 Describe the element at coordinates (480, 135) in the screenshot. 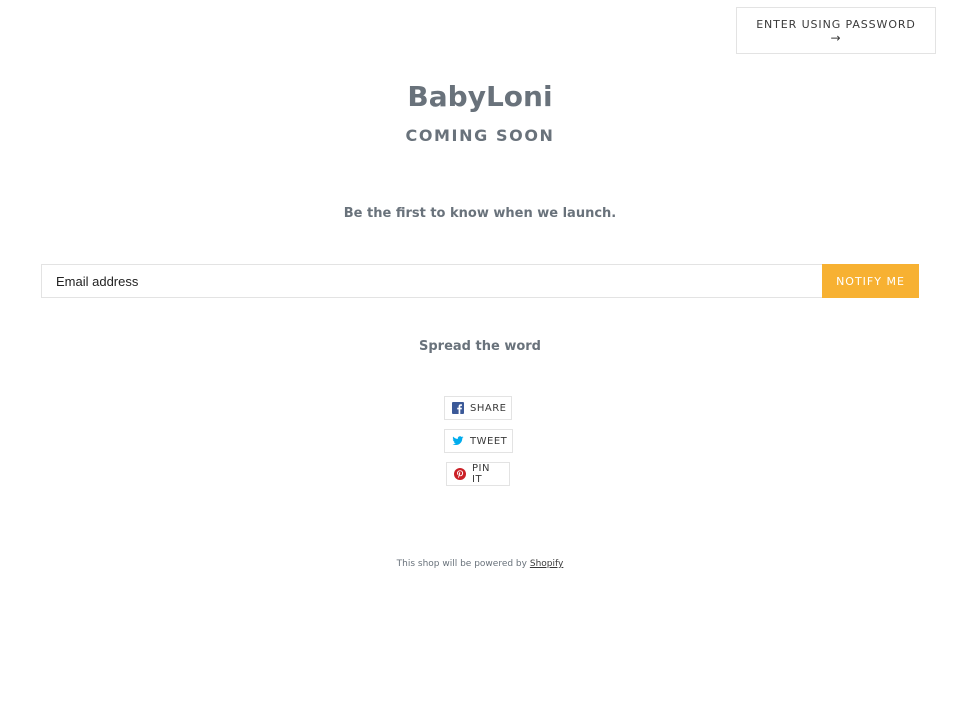

I see `coming-soon-heading: COMING SOON` at that location.